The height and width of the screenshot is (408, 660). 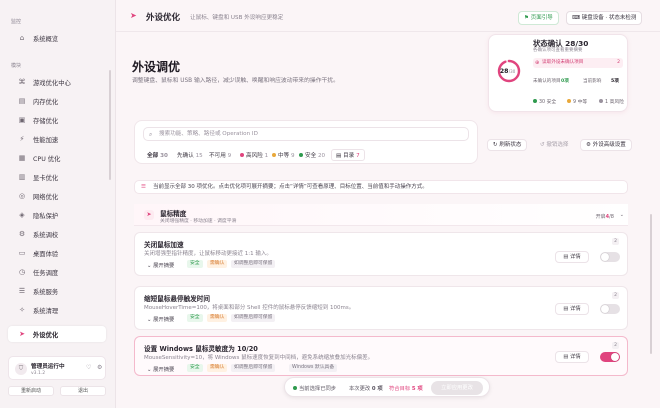 What do you see at coordinates (512, 71) in the screenshot?
I see `status-ring-total: /30` at bounding box center [512, 71].